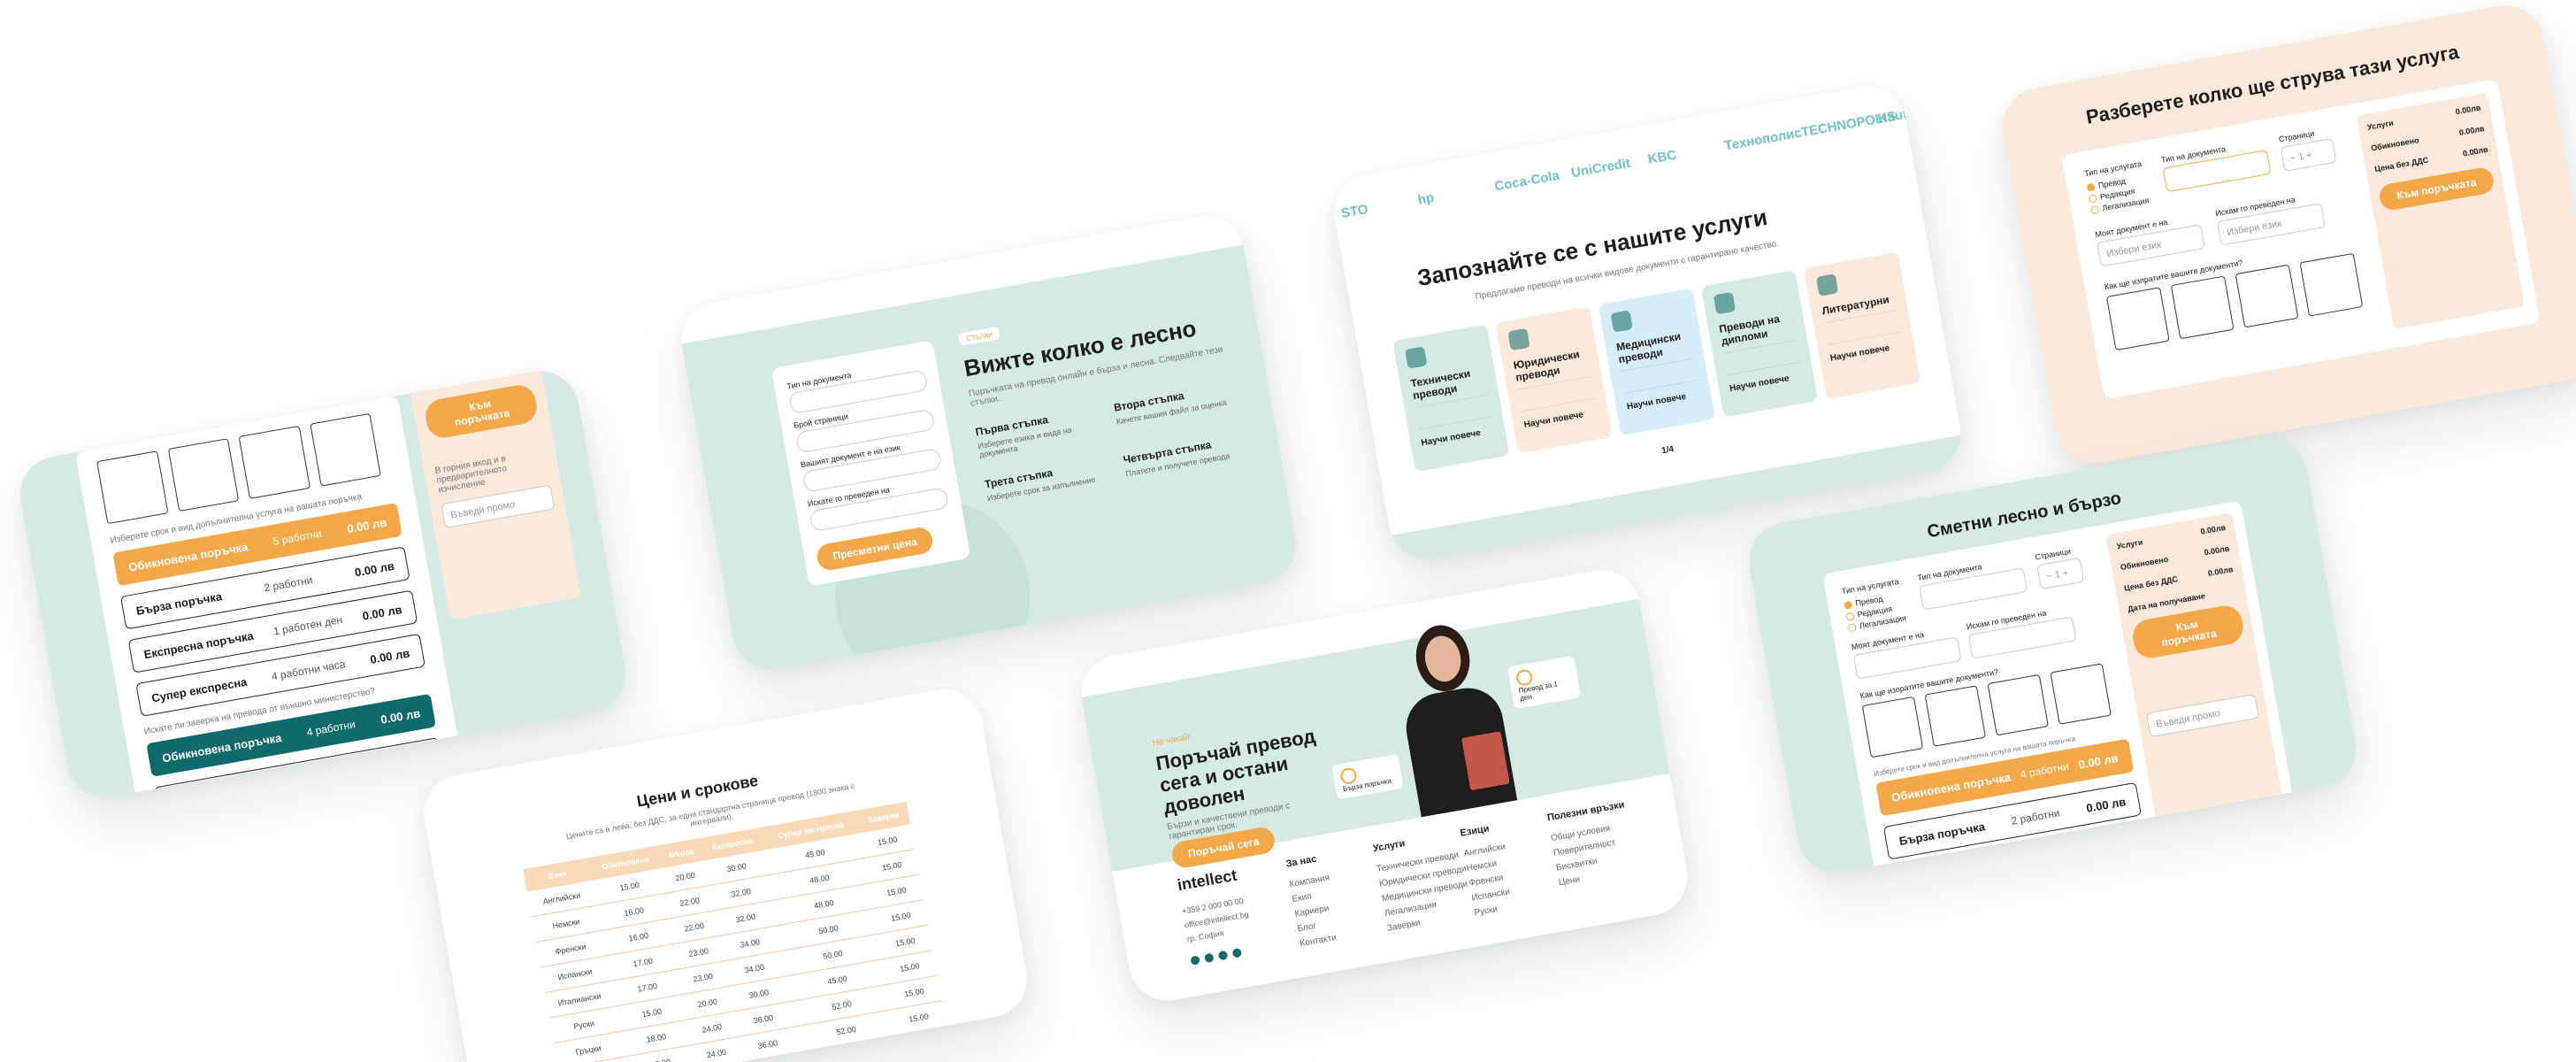 The image size is (2576, 1062). I want to click on option-row: Супер експресна4 работни часа0.00 лв, so click(306, 792).